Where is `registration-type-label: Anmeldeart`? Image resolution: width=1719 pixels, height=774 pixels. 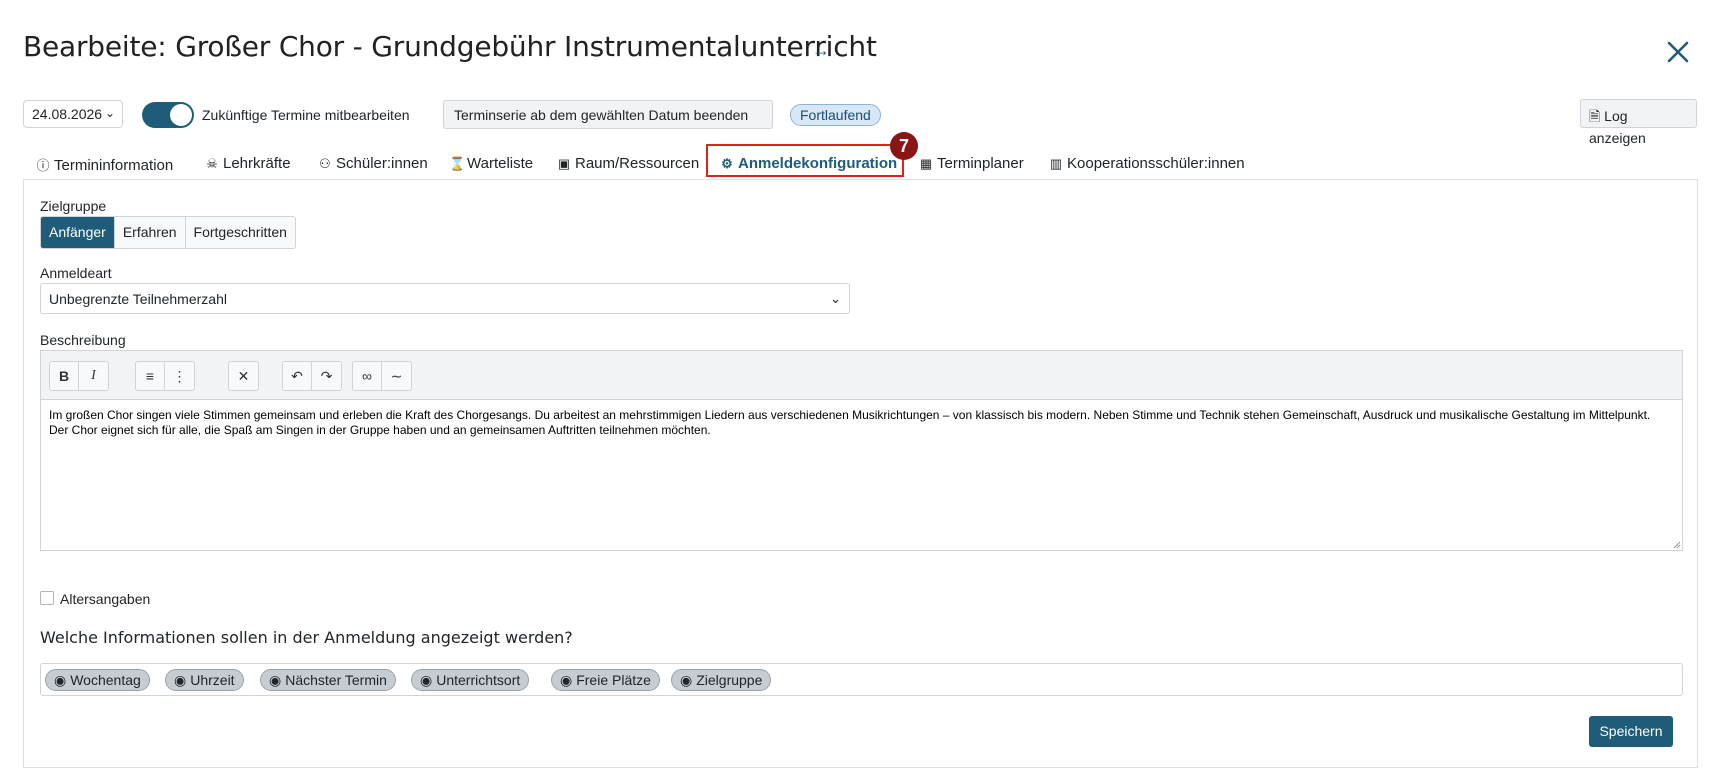 registration-type-label: Anmeldeart is located at coordinates (76, 273).